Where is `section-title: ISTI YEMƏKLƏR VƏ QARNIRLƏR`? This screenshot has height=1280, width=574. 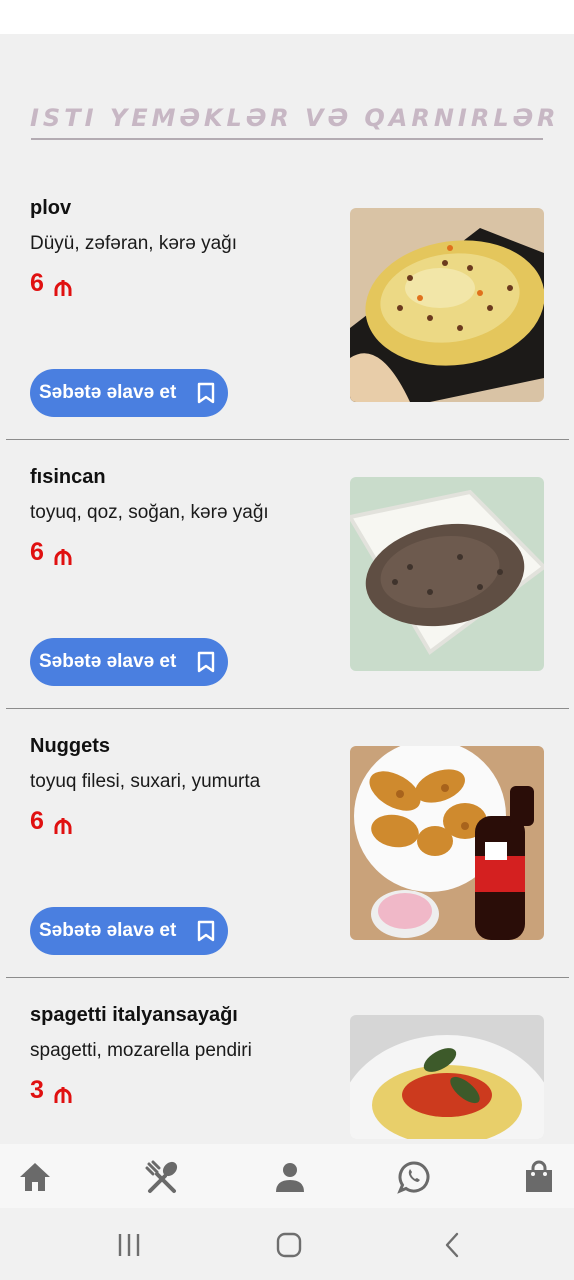 section-title: ISTI YEMƏKLƏR VƏ QARNIRLƏR is located at coordinates (295, 118).